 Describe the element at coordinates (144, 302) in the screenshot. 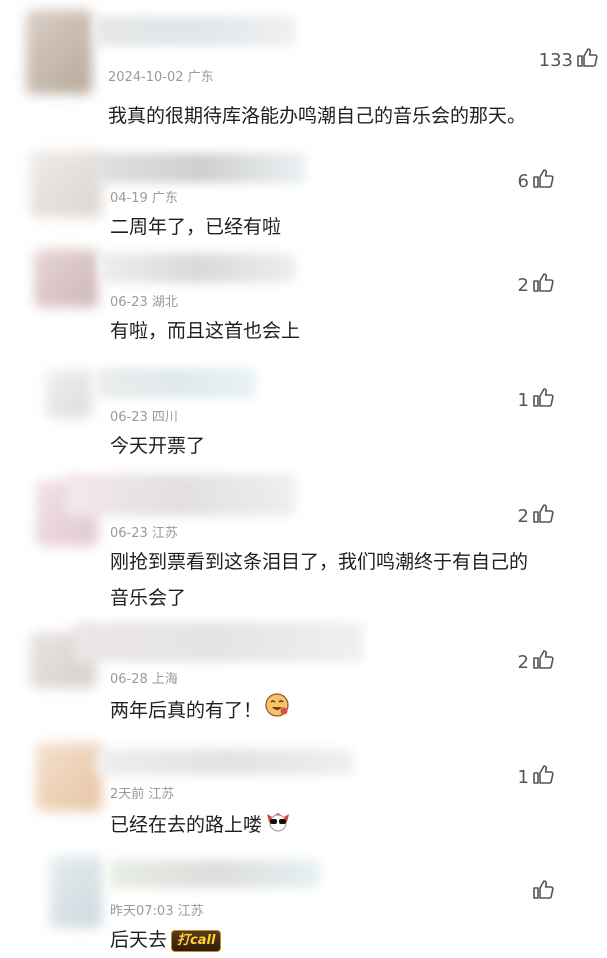

I see `comment-meta: 06-23 湖北` at that location.